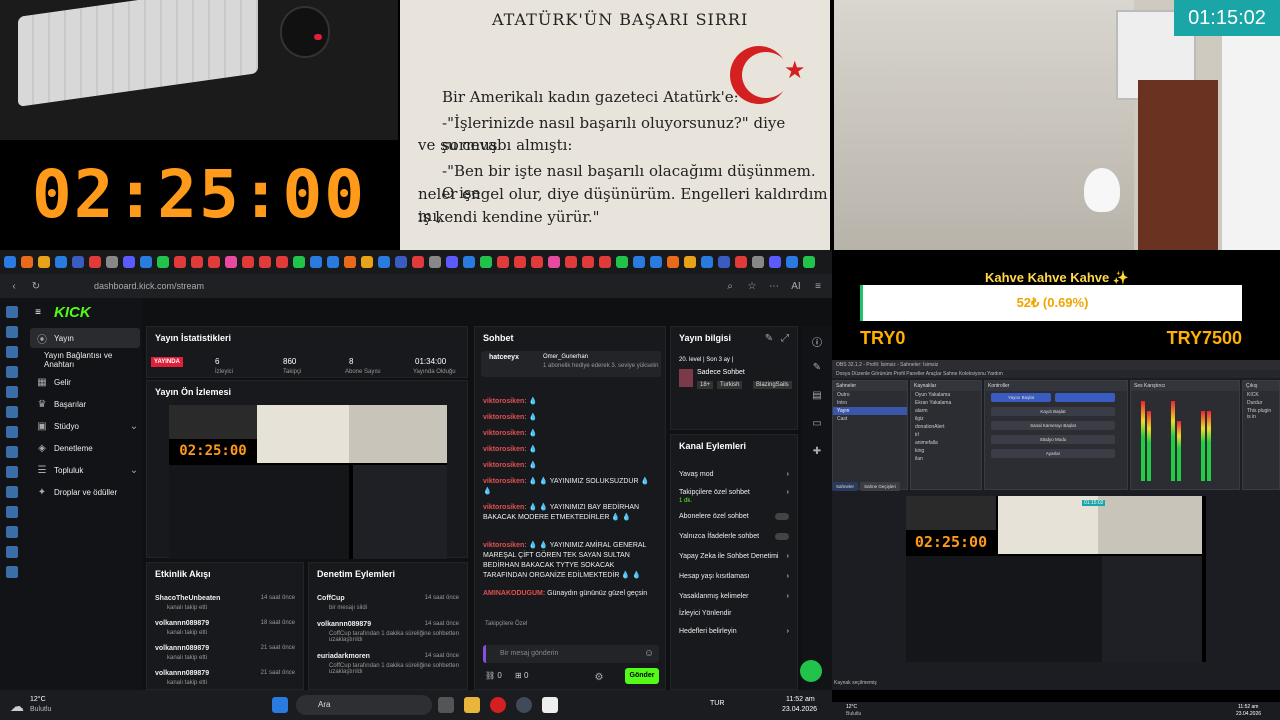 The image size is (1280, 720). Describe the element at coordinates (85, 448) in the screenshot. I see `sidebar-item-denetleme: ◈ Denetleme` at that location.